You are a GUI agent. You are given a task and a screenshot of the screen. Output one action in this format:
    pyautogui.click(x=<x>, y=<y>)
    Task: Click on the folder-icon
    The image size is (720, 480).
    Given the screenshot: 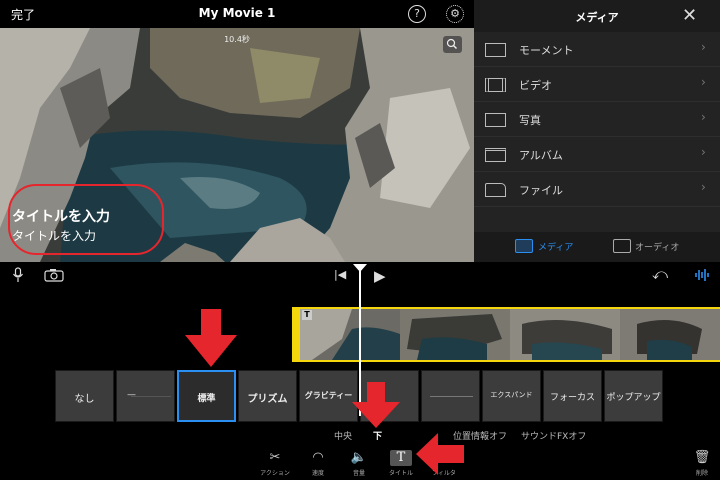 What is the action you would take?
    pyautogui.click(x=495, y=190)
    